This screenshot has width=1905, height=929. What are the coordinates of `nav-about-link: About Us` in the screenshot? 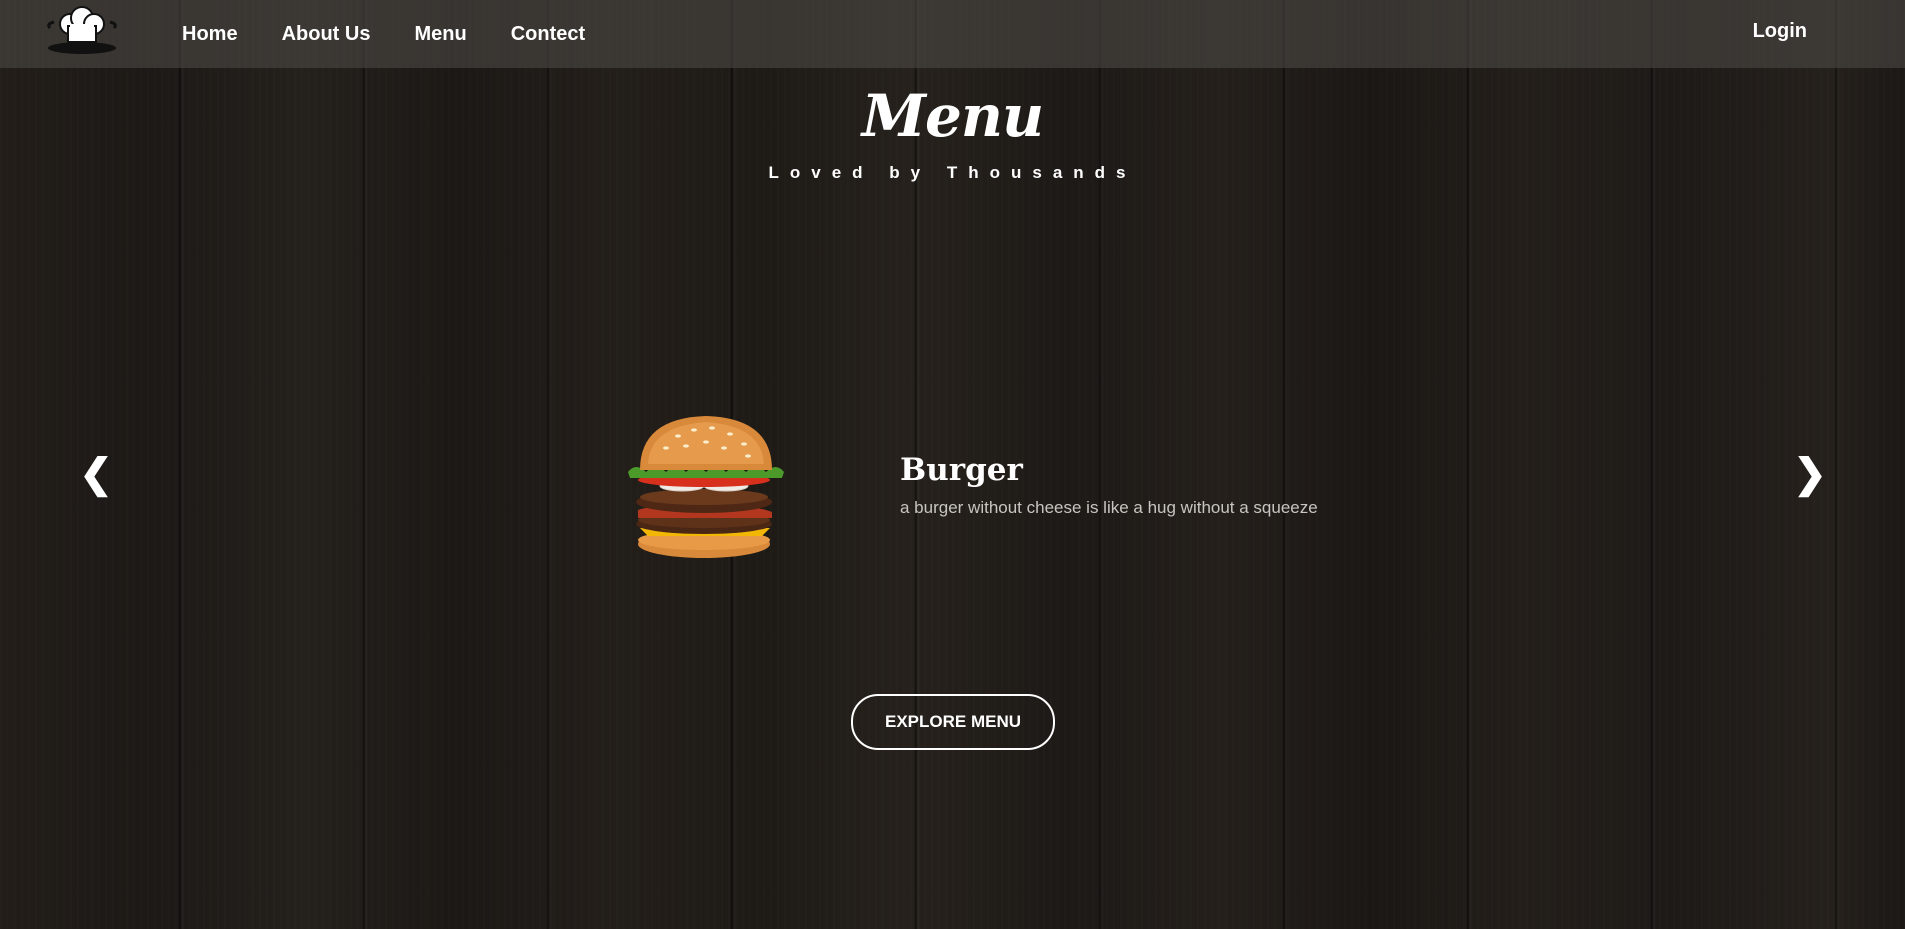 It's located at (326, 34).